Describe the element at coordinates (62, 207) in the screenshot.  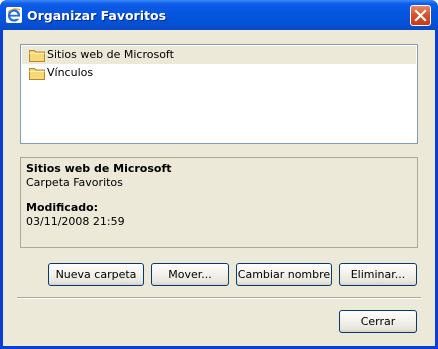
I see `details-modified-label: Modificado:` at that location.